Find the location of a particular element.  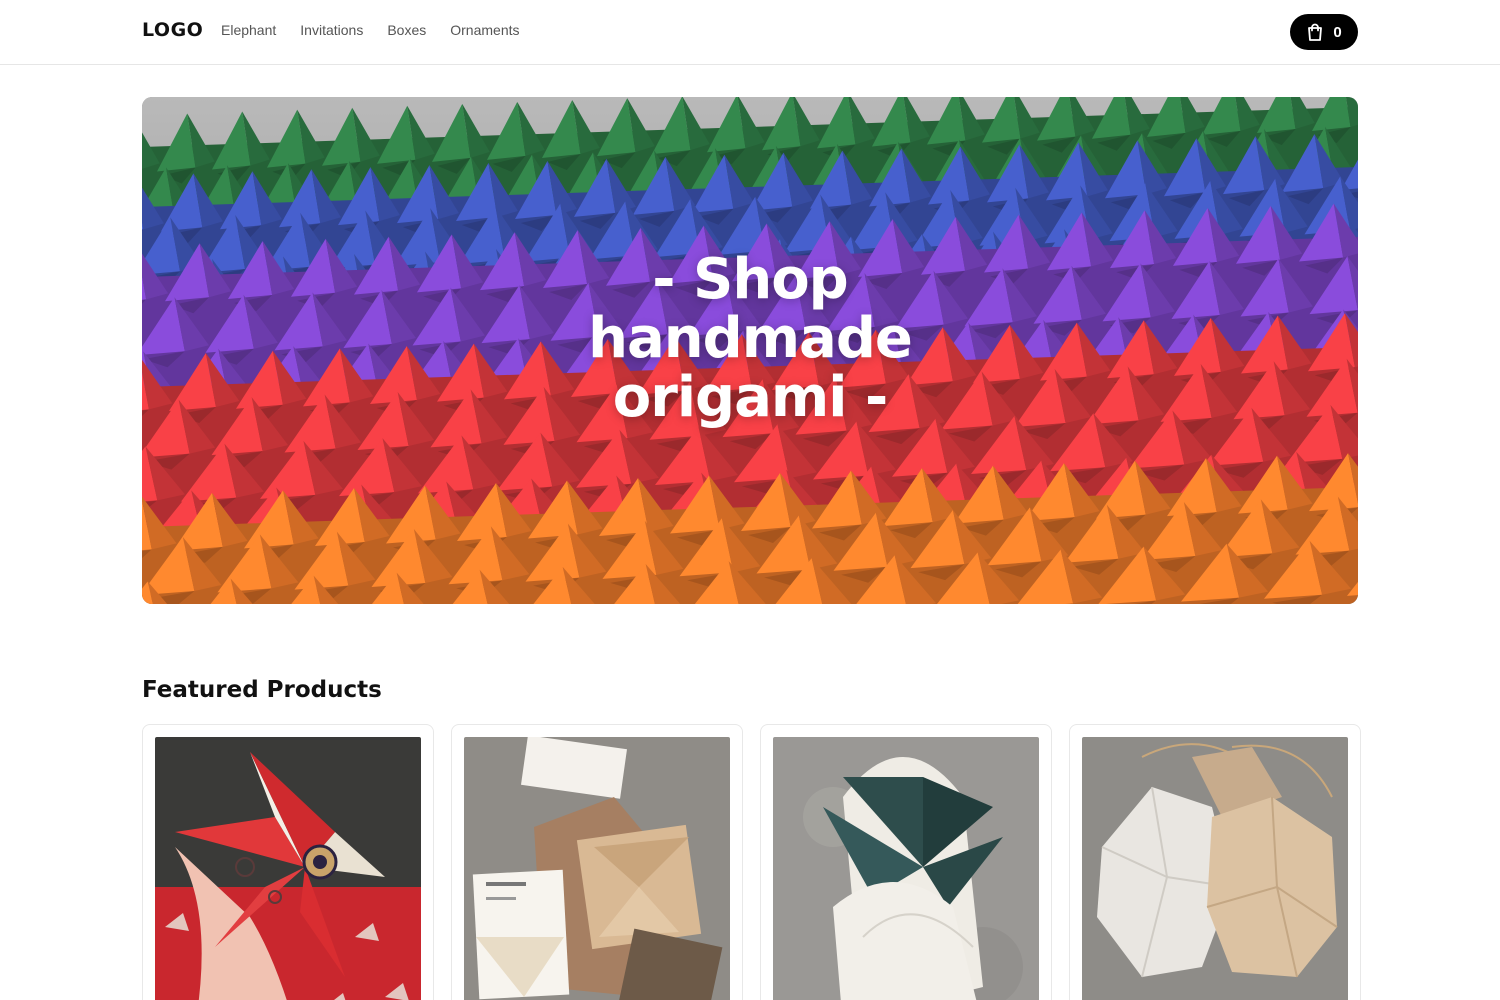

hero-title: - Shop handmade origami - is located at coordinates (750, 338).